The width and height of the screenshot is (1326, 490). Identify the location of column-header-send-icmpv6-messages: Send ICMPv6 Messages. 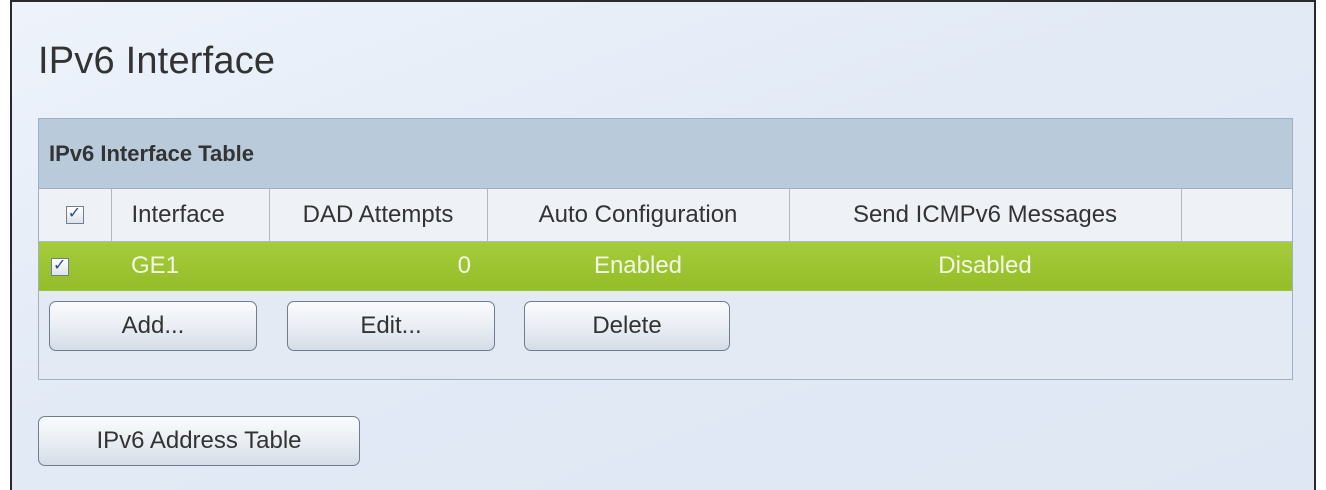
(985, 215).